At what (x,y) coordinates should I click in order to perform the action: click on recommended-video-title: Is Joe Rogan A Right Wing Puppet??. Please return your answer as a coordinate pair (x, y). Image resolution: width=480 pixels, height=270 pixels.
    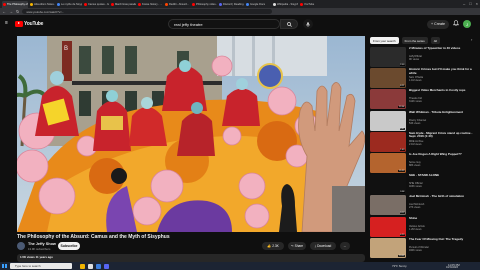
    Looking at the image, I should click on (442, 154).